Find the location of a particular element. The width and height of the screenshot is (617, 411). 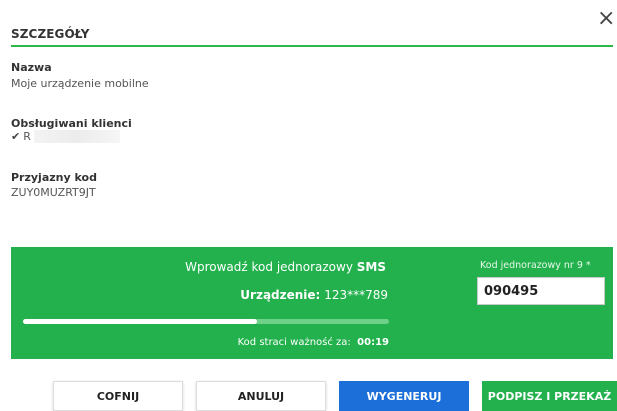

back-button: COFNIJ is located at coordinates (118, 396).